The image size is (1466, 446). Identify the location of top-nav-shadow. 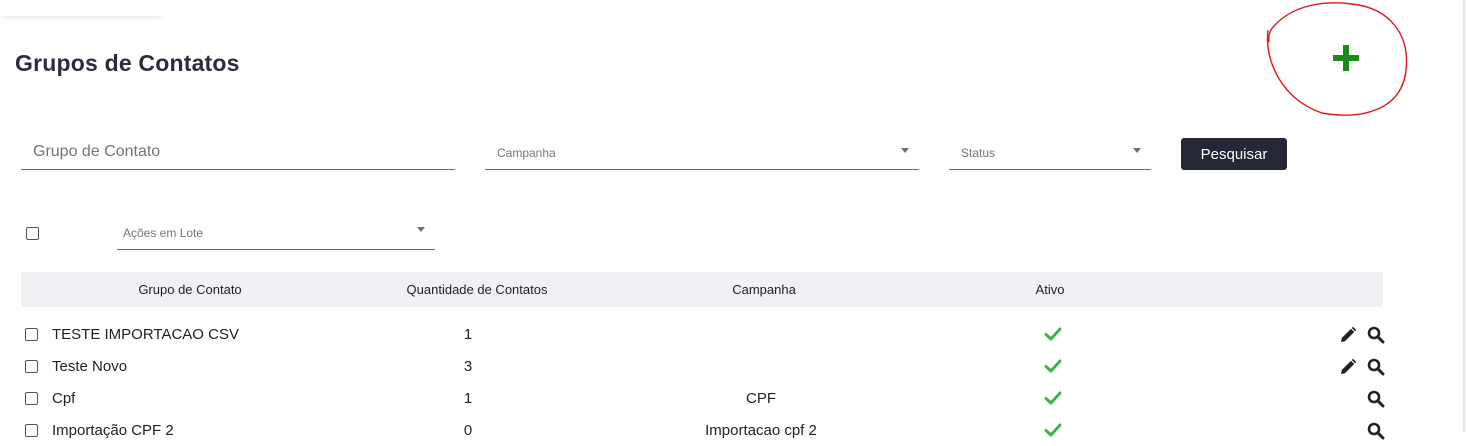
(82, 8).